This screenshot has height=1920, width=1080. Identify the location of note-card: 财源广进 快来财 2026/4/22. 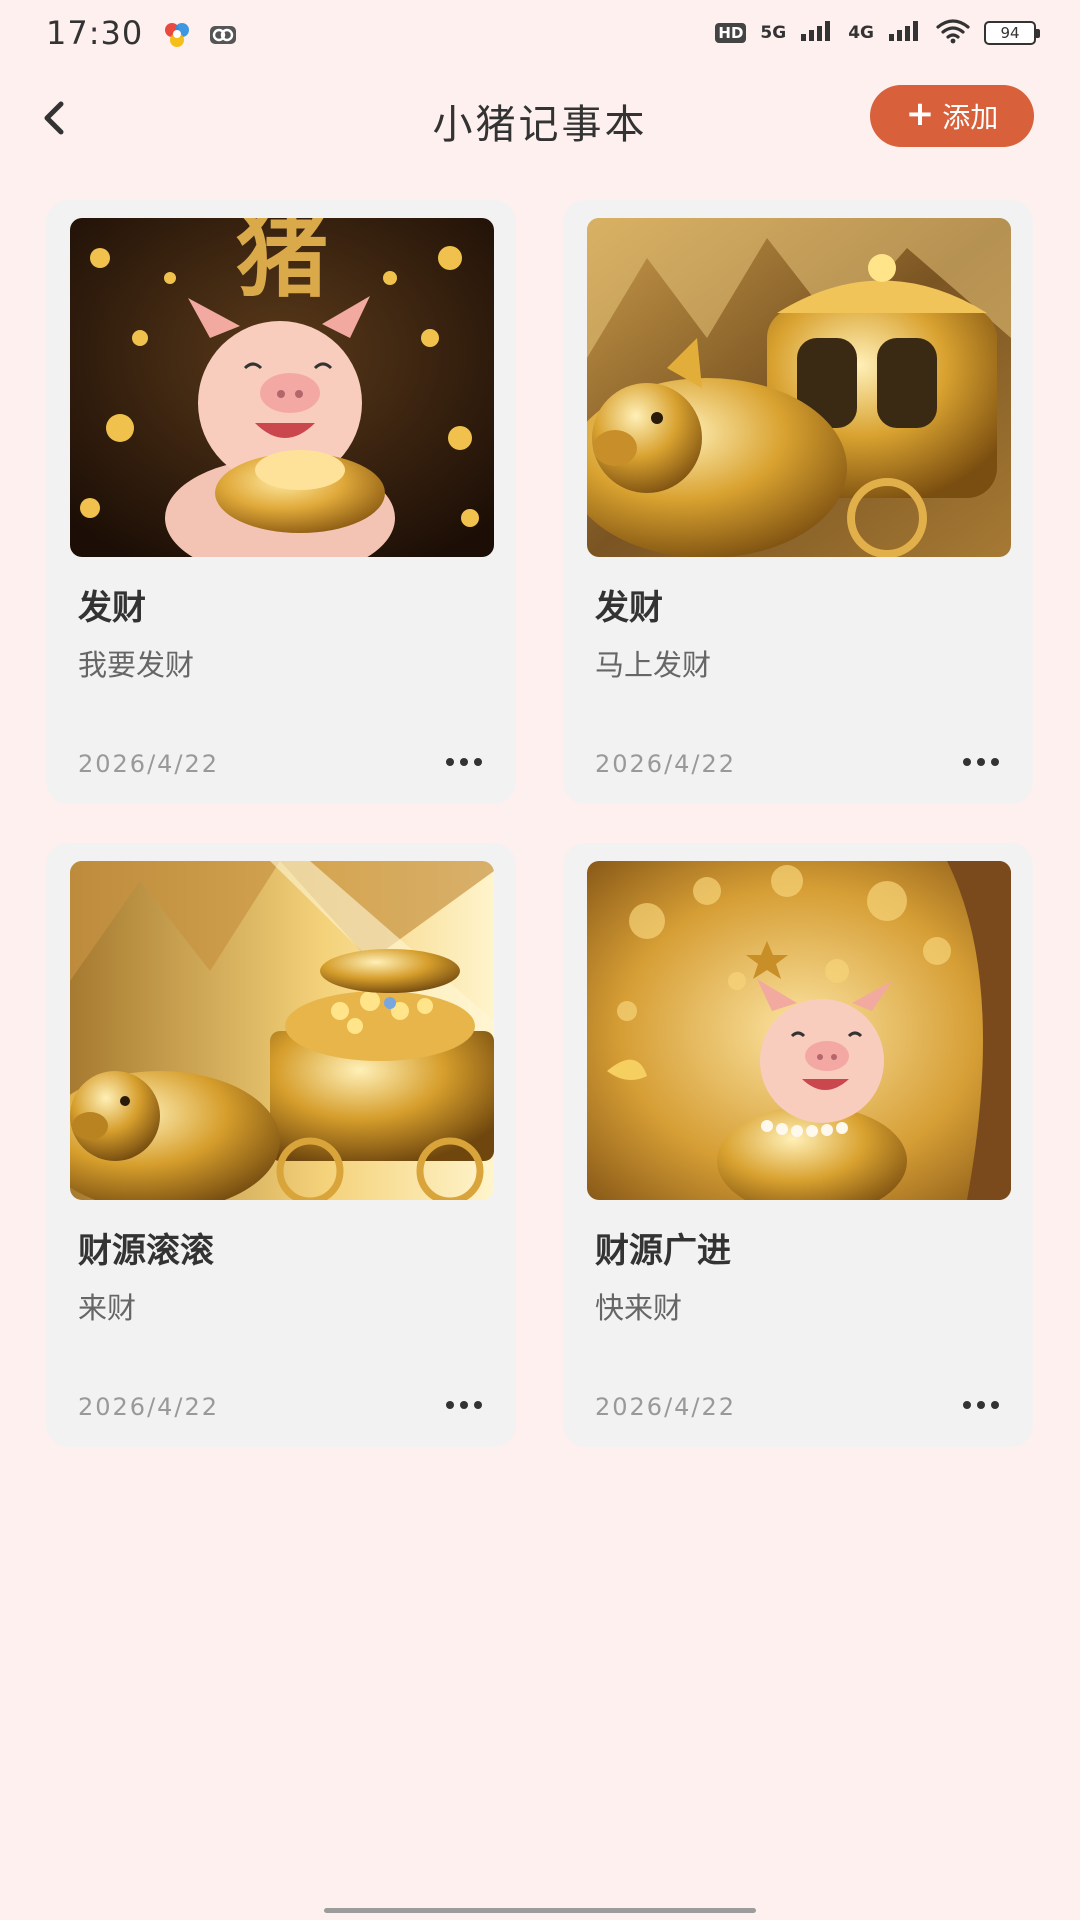
(798, 1145).